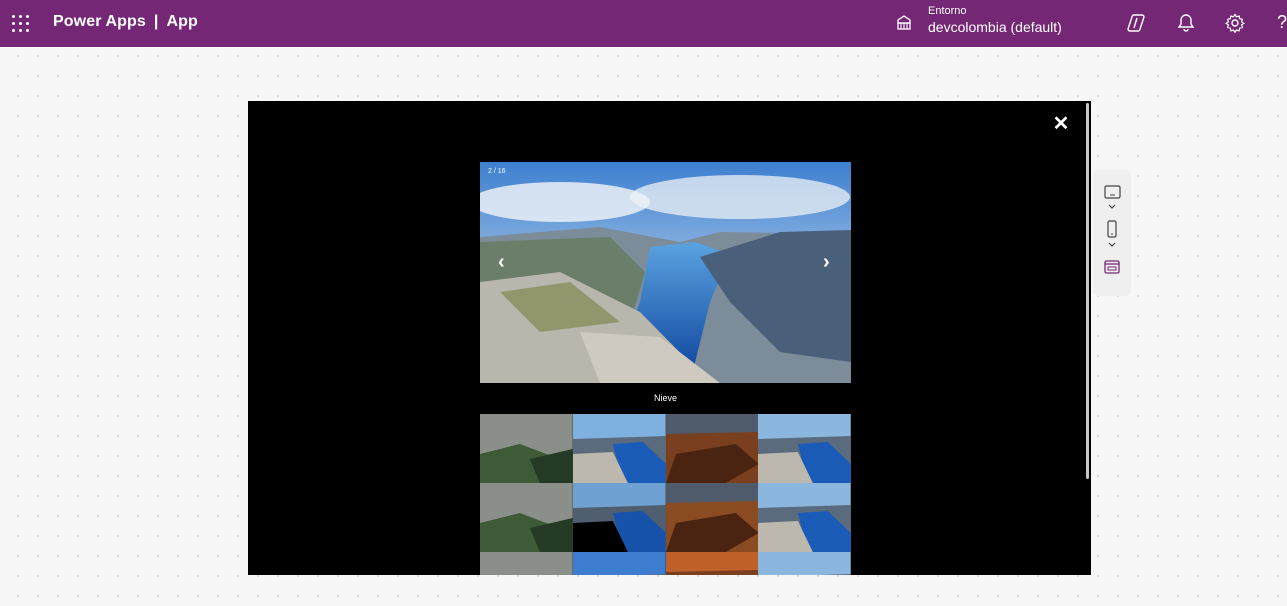  What do you see at coordinates (1112, 192) in the screenshot?
I see `tablet-layout-icon` at bounding box center [1112, 192].